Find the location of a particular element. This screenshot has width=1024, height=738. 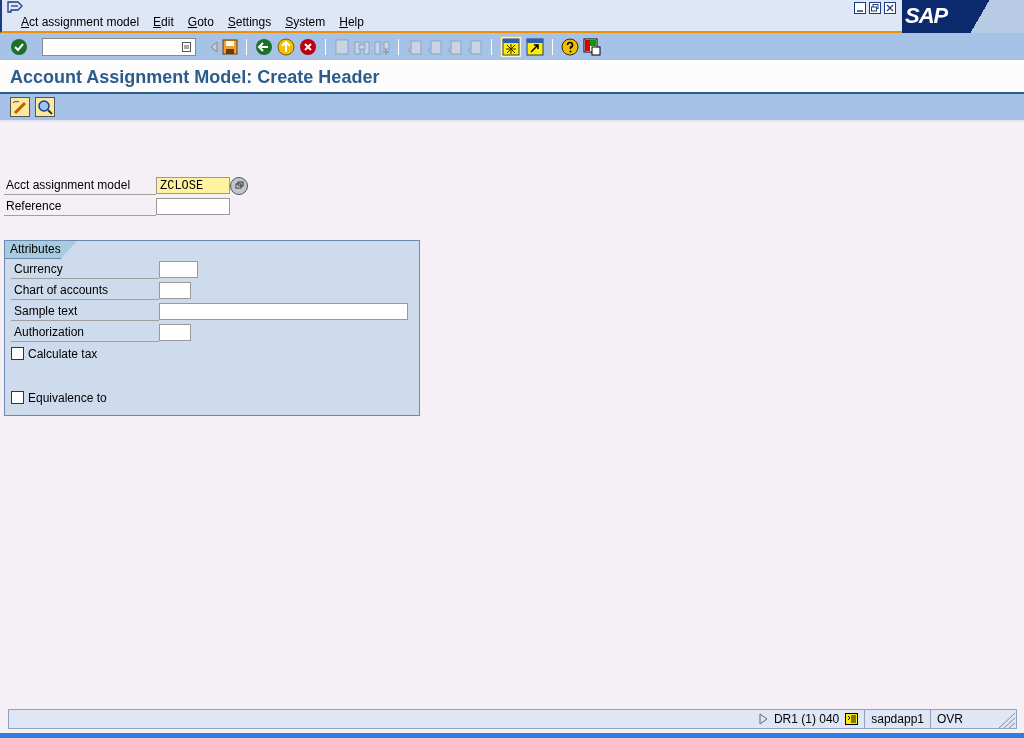

checkbox-label: Equivalence to is located at coordinates (67, 397).